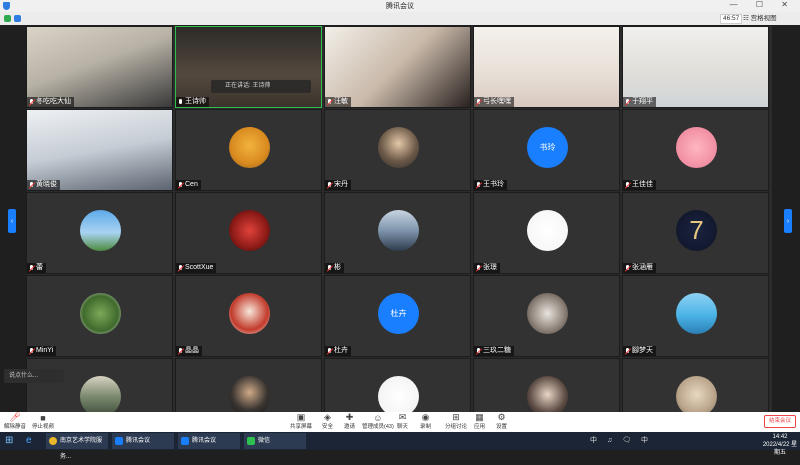 The width and height of the screenshot is (800, 465). Describe the element at coordinates (763, 4) in the screenshot. I see `window-controls: — ☐ ✕` at that location.